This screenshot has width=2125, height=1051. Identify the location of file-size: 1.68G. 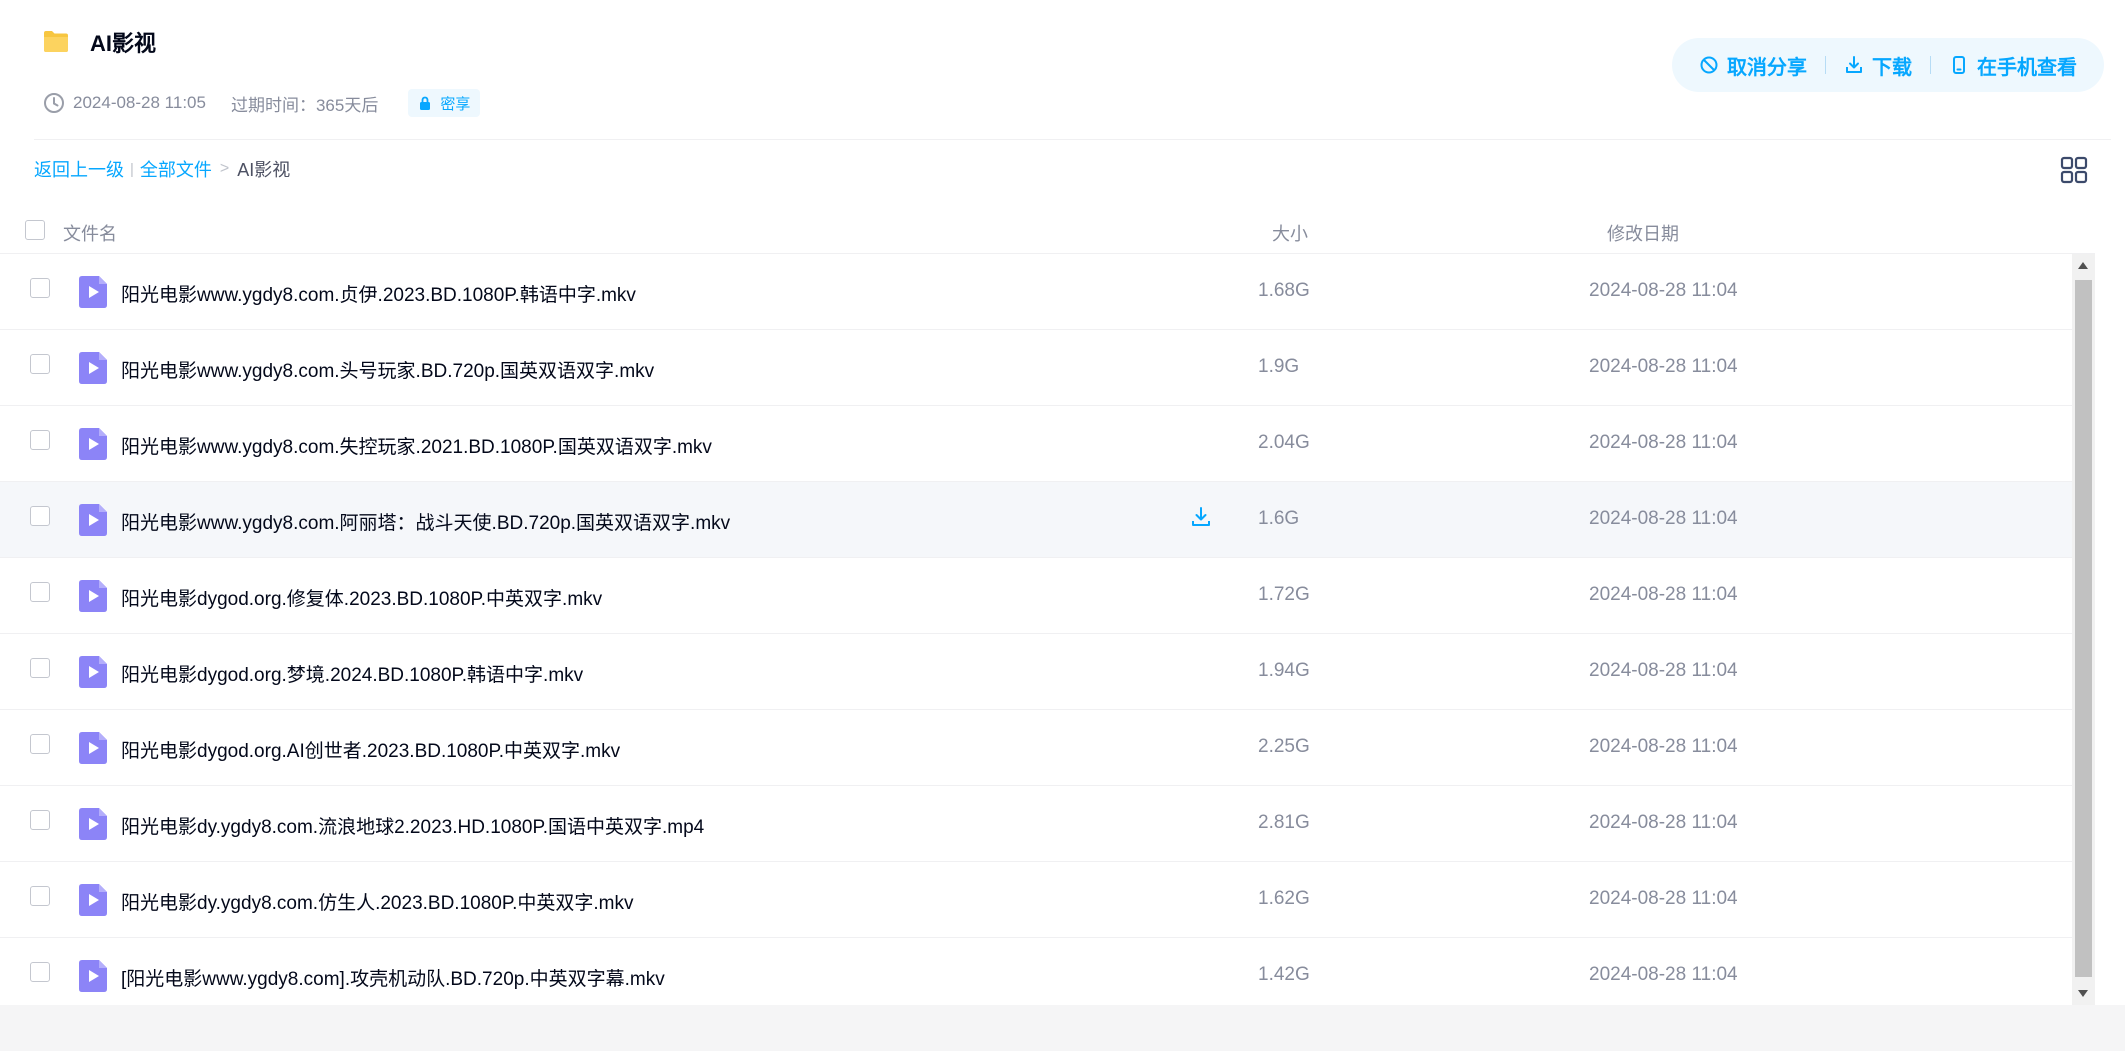
(1284, 290).